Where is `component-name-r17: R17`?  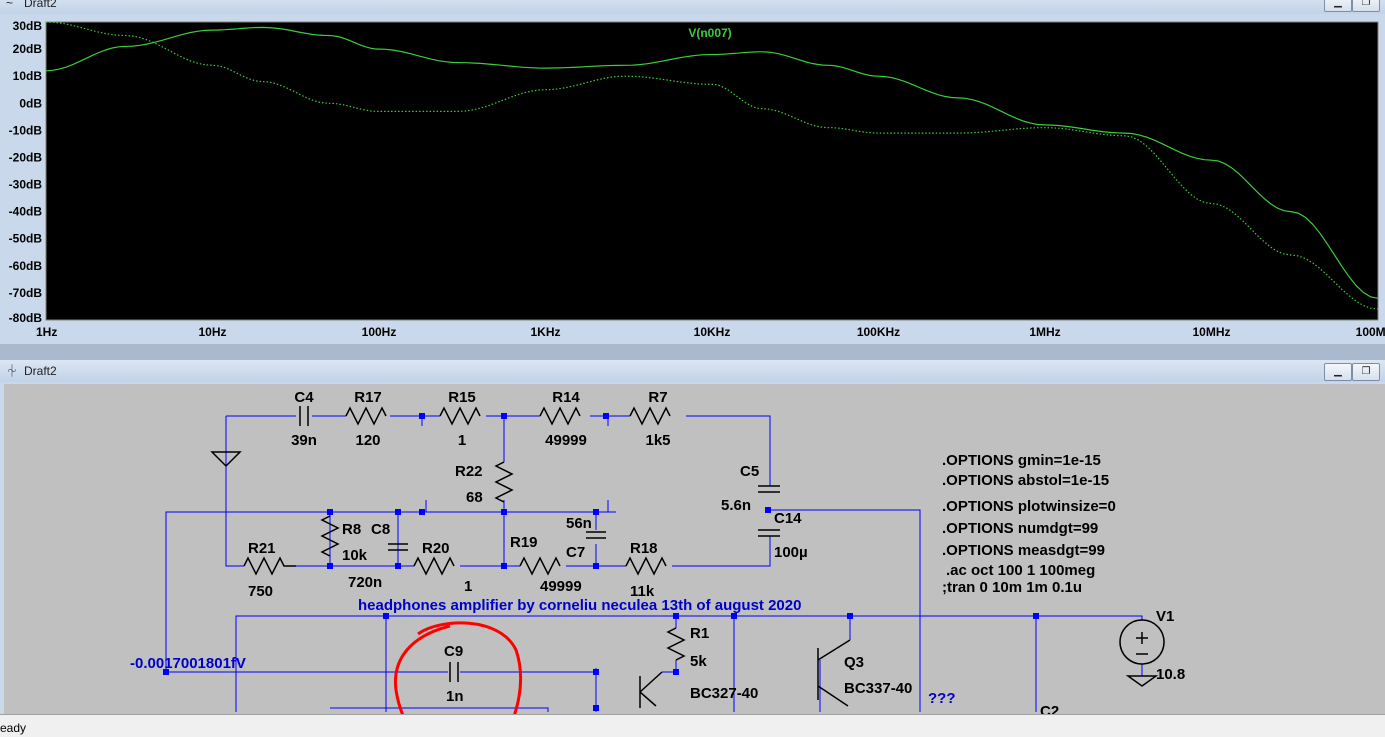
component-name-r17: R17 is located at coordinates (368, 397).